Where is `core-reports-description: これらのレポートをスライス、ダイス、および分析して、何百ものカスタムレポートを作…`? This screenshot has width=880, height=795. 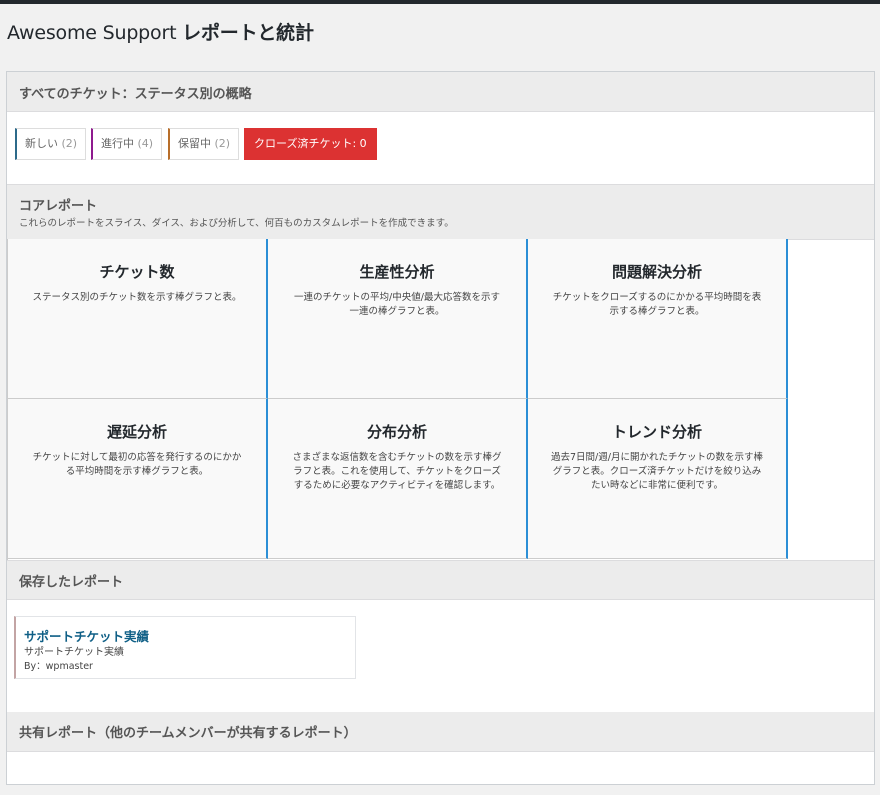 core-reports-description: これらのレポートをスライス、ダイス、および分析して、何百ものカスタムレポートを作… is located at coordinates (236, 223).